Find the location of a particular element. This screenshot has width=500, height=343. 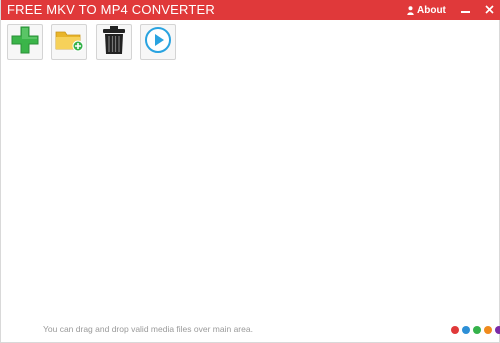

minimize-icon is located at coordinates (465, 10).